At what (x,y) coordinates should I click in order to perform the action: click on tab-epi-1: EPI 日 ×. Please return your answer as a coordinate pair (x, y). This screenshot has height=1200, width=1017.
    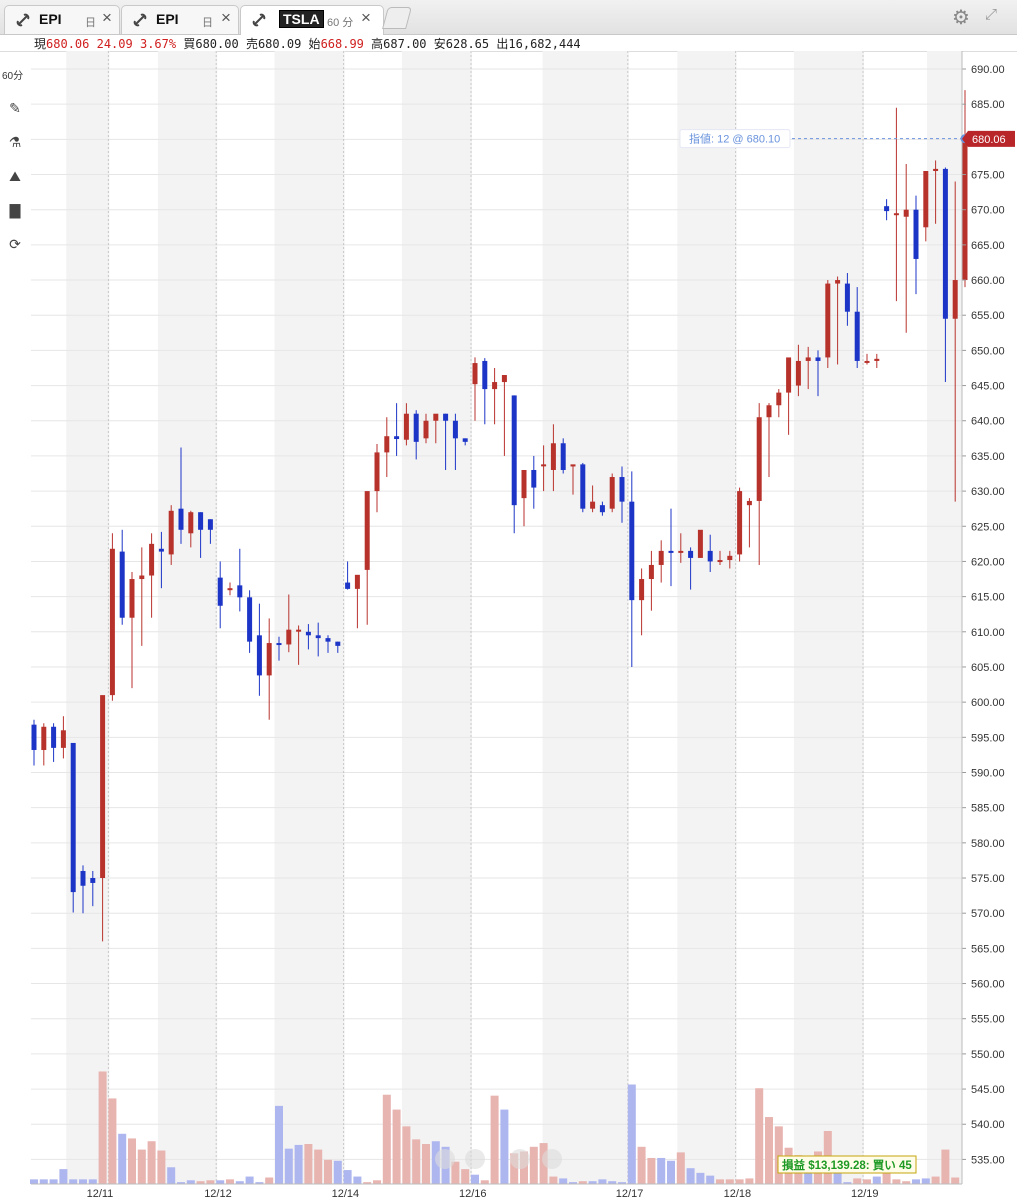
    Looking at the image, I should click on (62, 19).